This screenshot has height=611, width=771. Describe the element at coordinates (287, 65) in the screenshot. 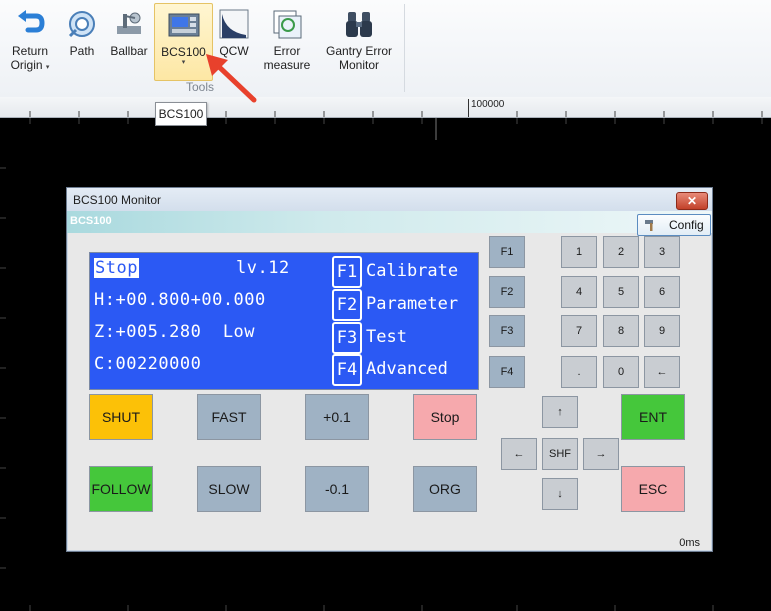

I see `error-measure-label-2: measure` at that location.